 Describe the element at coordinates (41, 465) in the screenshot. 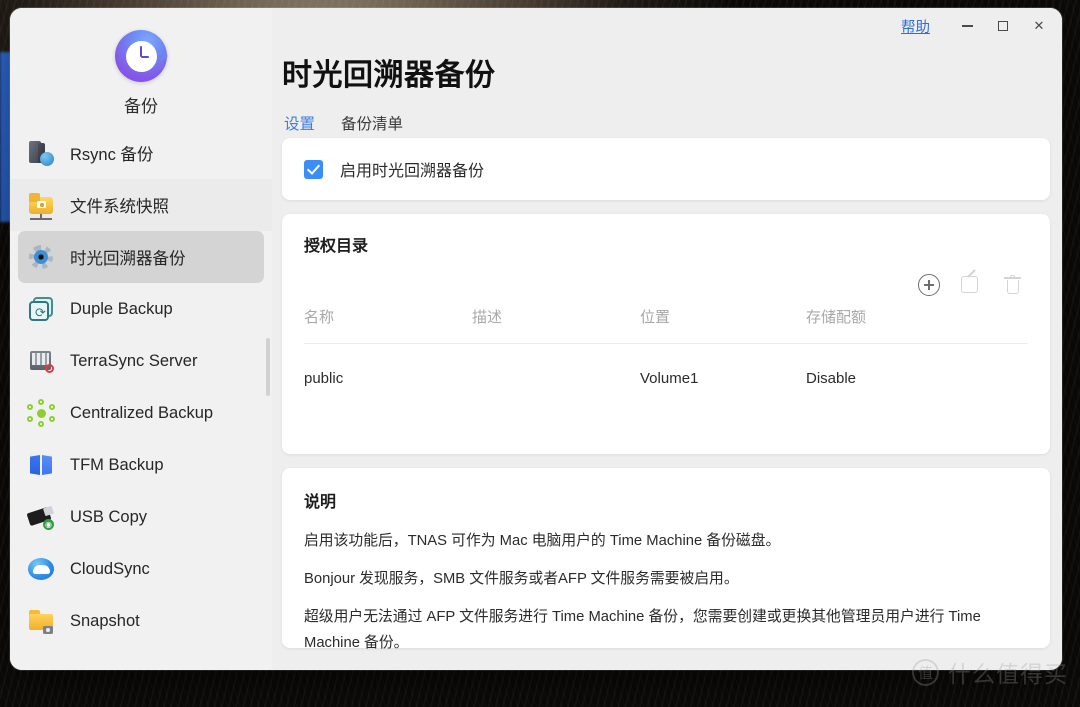

I see `blue-book-icon` at that location.